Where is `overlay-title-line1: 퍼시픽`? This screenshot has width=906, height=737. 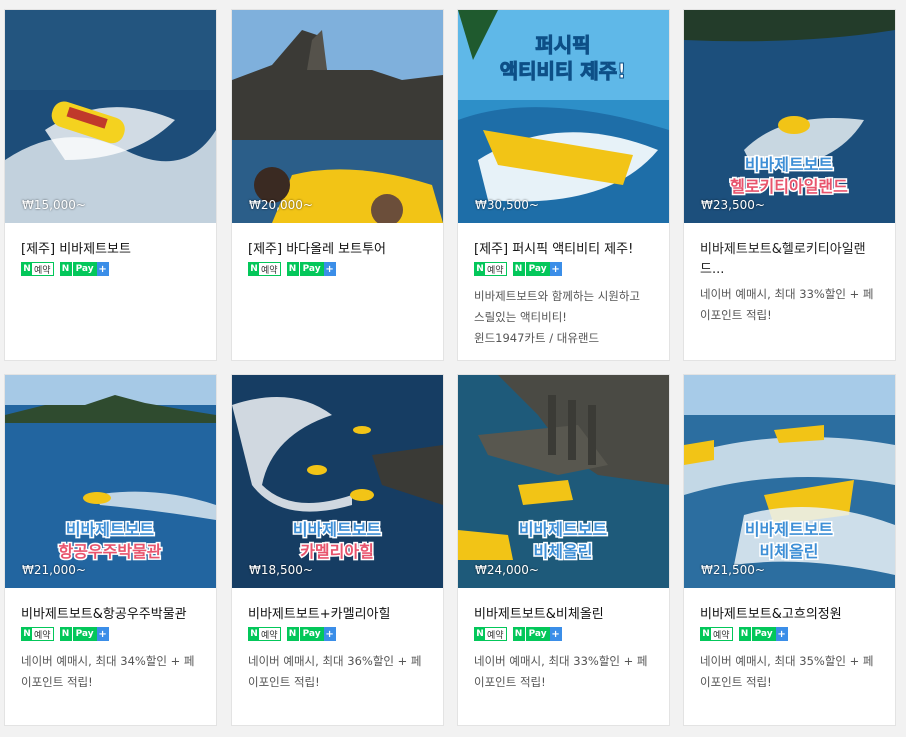
overlay-title-line1: 퍼시픽 is located at coordinates (562, 45).